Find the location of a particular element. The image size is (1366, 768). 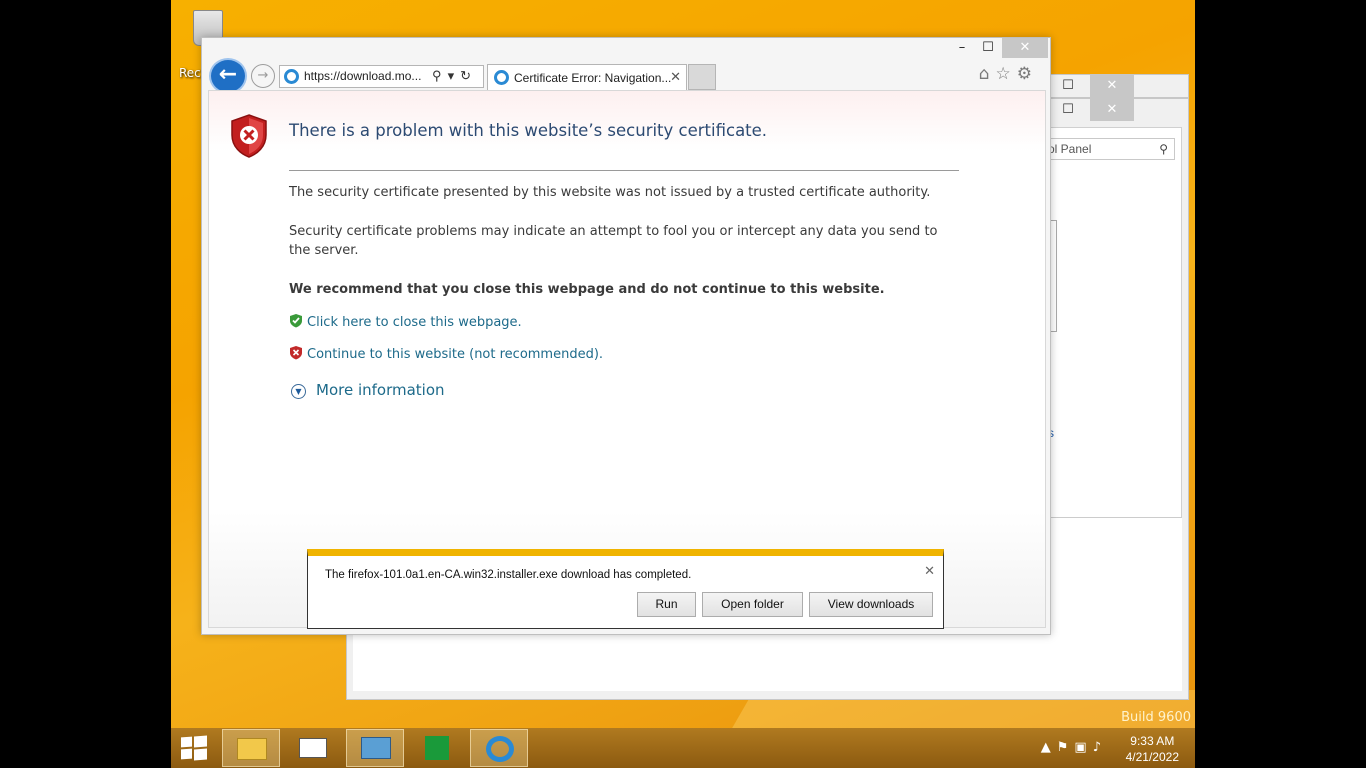

arrow-left-icon: ← is located at coordinates (228, 74).